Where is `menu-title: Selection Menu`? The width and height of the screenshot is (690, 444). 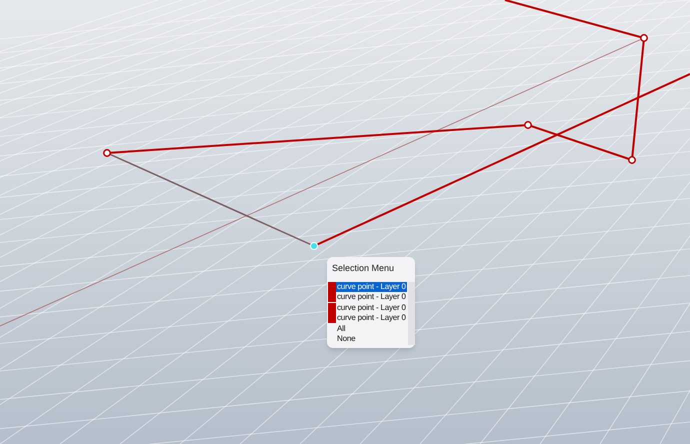
menu-title: Selection Menu is located at coordinates (363, 268).